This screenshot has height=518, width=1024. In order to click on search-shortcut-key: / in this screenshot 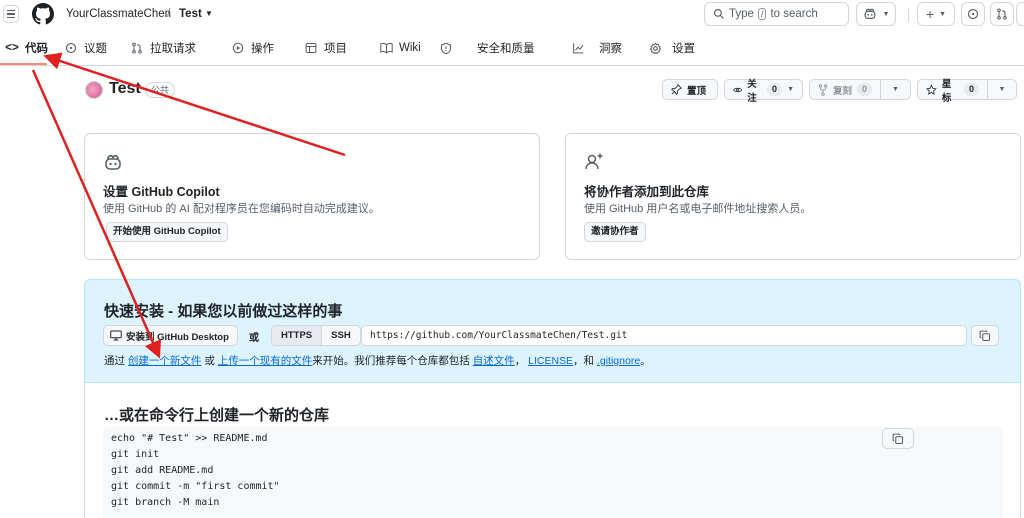, I will do `click(762, 14)`.